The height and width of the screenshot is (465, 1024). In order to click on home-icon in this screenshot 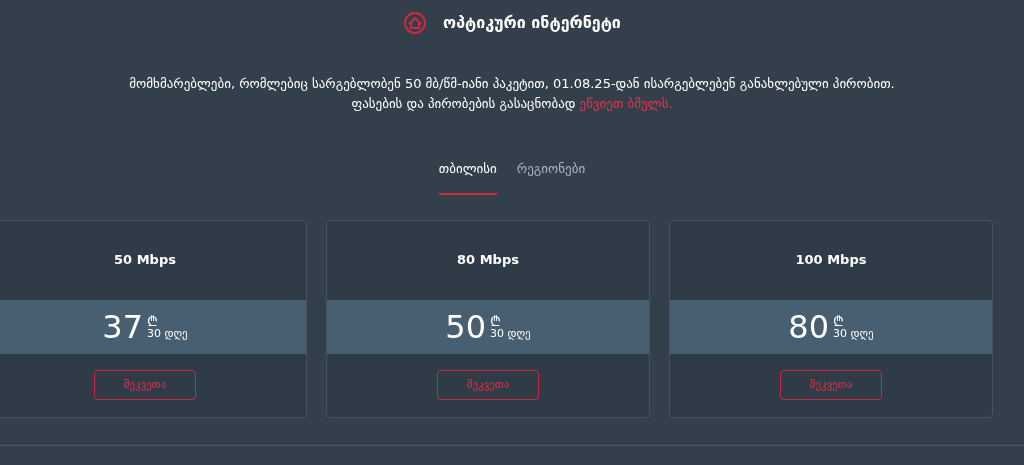, I will do `click(415, 23)`.